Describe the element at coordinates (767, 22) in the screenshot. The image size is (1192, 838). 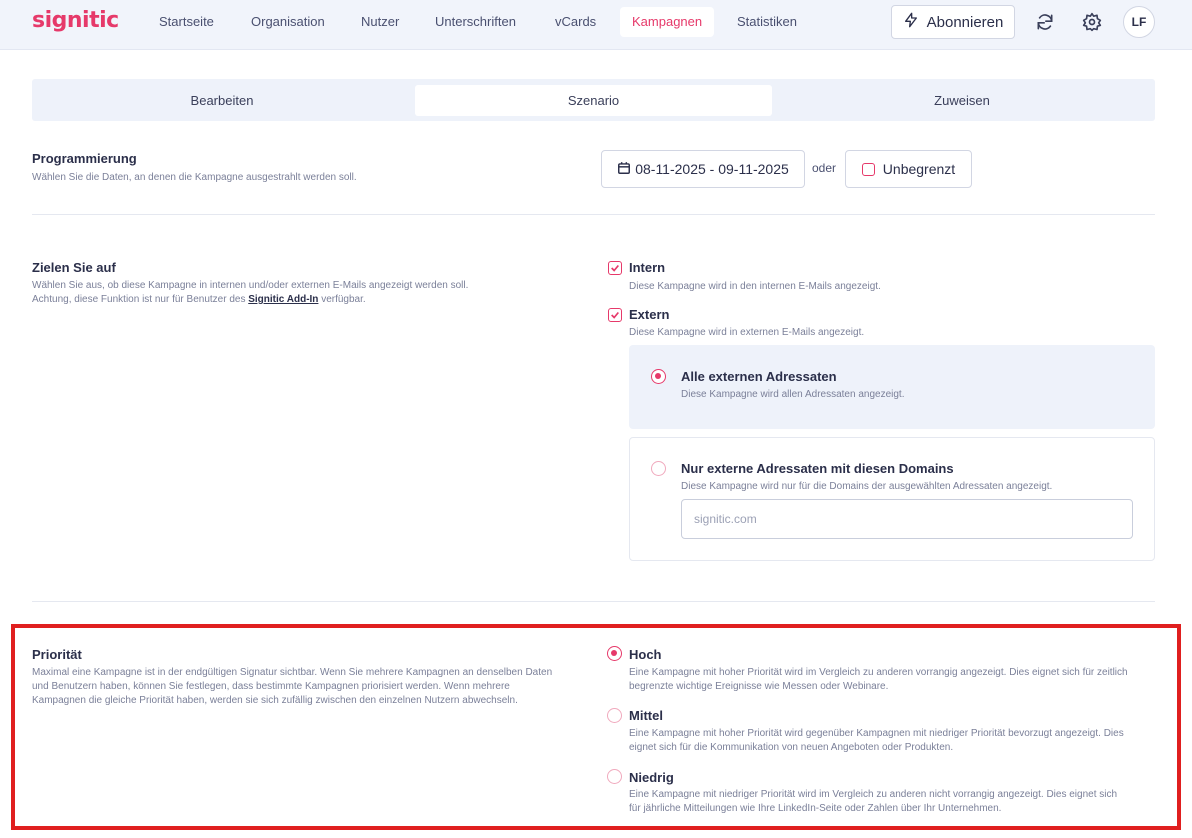
I see `nav-item-statistiken: Statistiken` at that location.